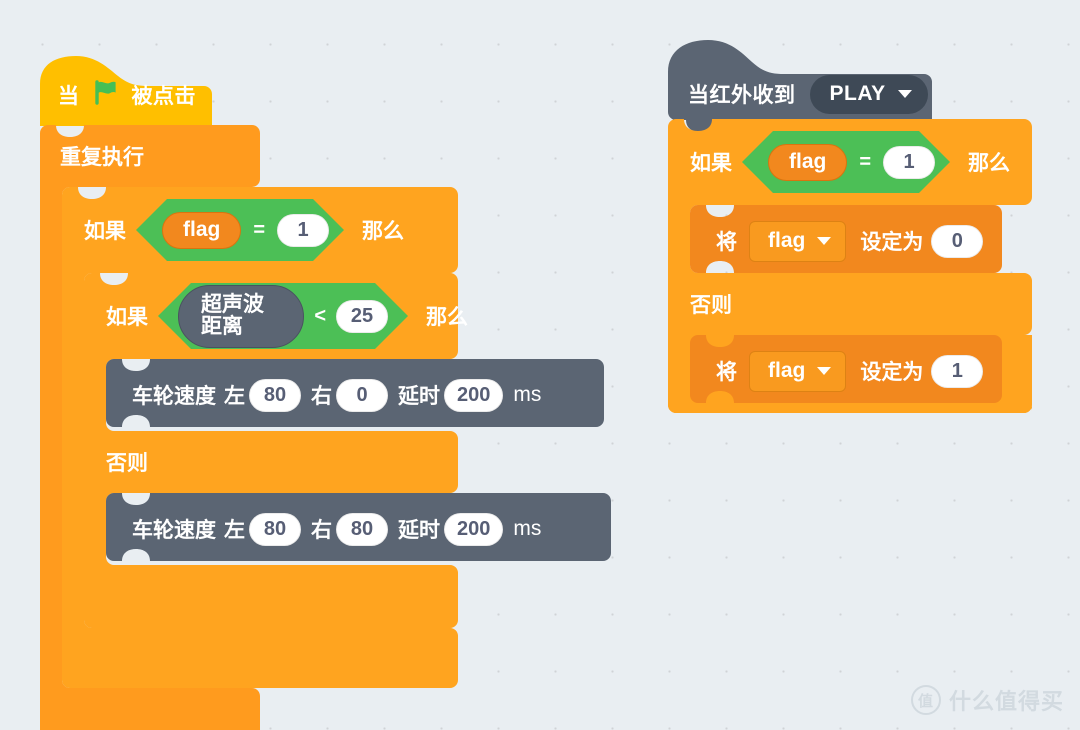  I want to click on block-wheel-speed-then: 车轮速度 左 80 右 0 延时 200 ms, so click(355, 395).